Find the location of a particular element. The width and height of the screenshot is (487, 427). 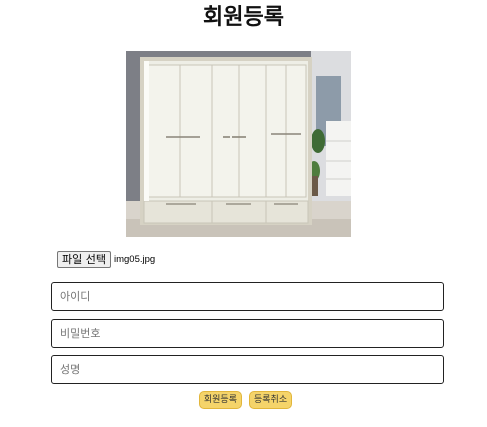

selected-file-name: img05.jpg is located at coordinates (134, 259).